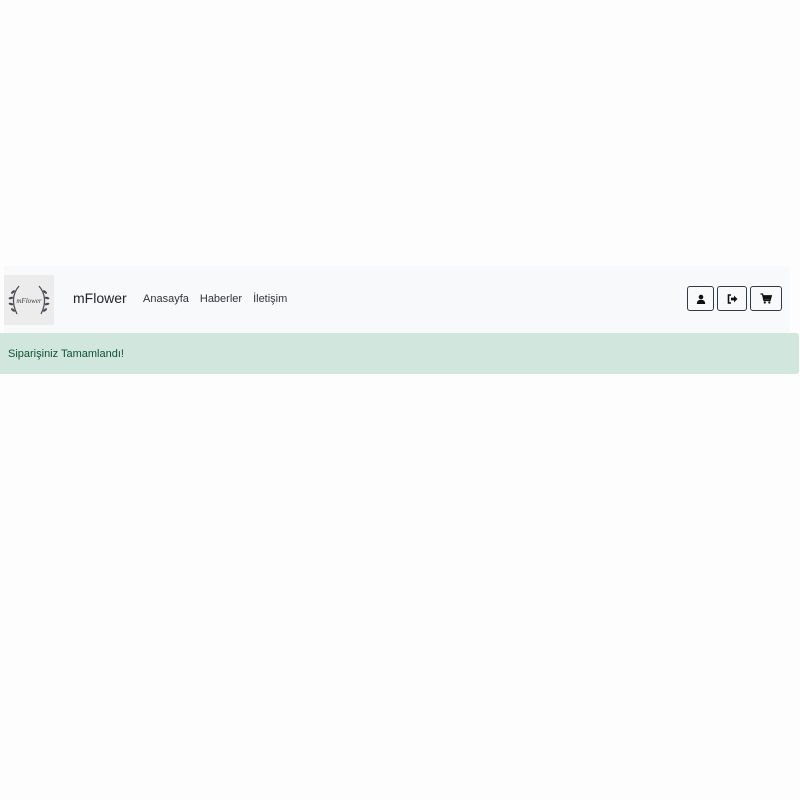 The image size is (800, 800). I want to click on cart-button, so click(766, 298).